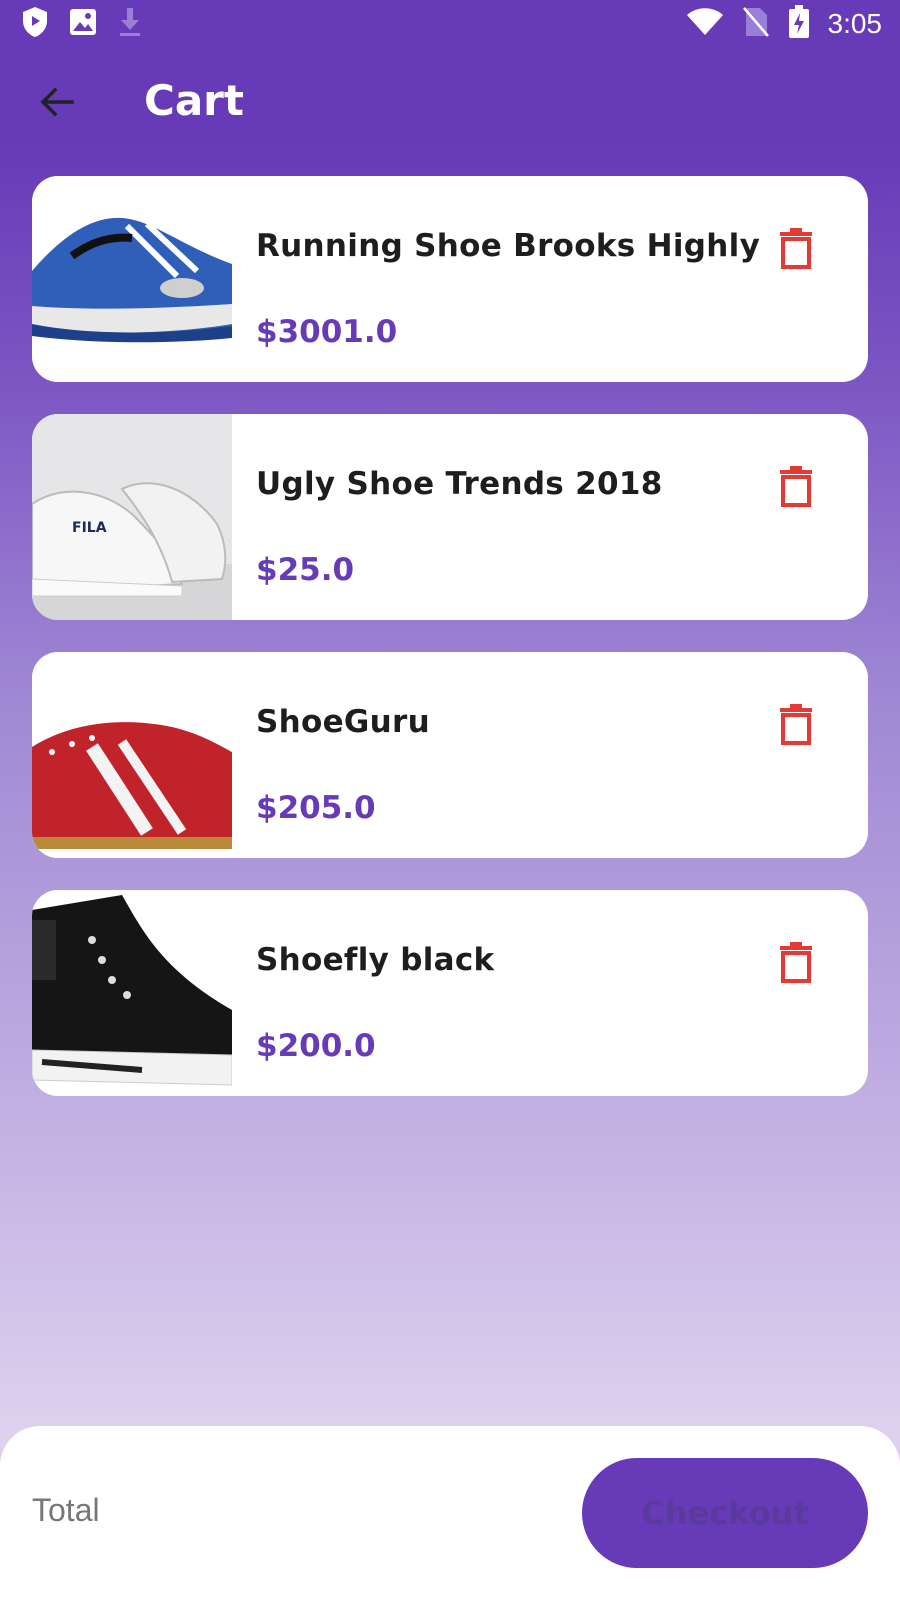  I want to click on item-price: $3001.0, so click(327, 332).